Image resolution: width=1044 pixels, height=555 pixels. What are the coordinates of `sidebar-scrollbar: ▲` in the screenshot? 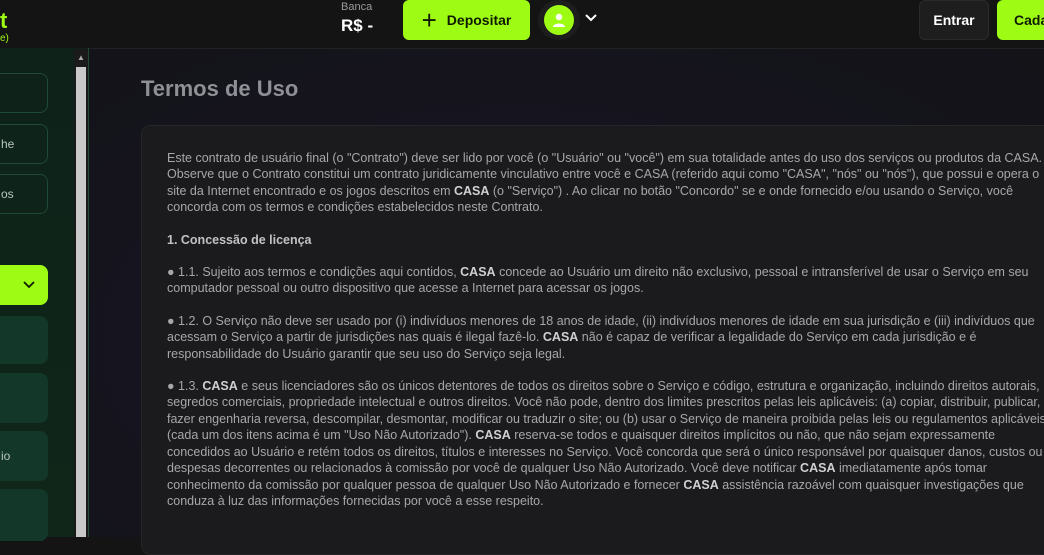 It's located at (81, 293).